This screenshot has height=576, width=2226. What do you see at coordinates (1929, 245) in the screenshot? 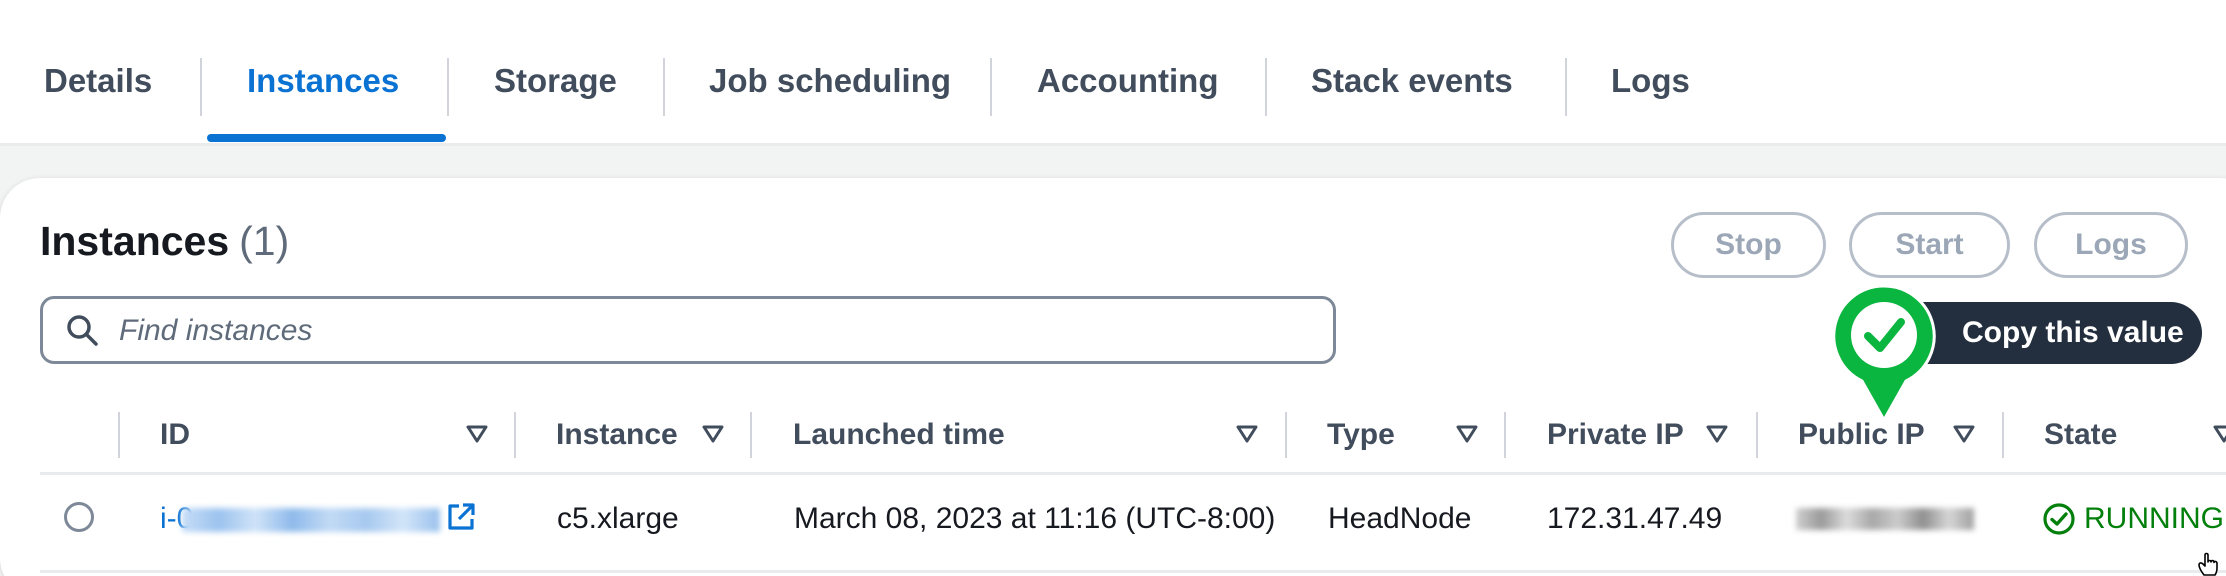
I see `start-button: Start` at bounding box center [1929, 245].